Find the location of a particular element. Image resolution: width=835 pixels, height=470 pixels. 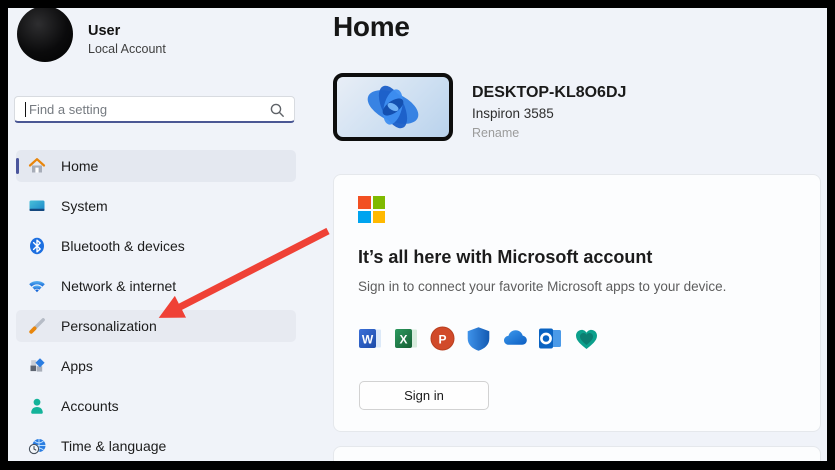

sidebar-item-network-internet: Network & internet is located at coordinates (156, 286).